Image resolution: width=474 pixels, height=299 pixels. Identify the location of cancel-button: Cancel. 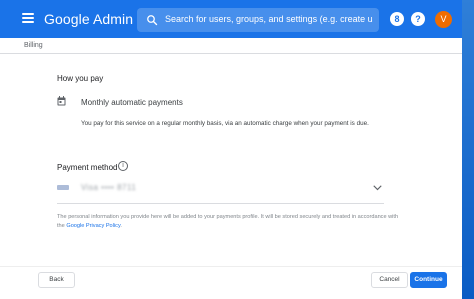
(389, 280).